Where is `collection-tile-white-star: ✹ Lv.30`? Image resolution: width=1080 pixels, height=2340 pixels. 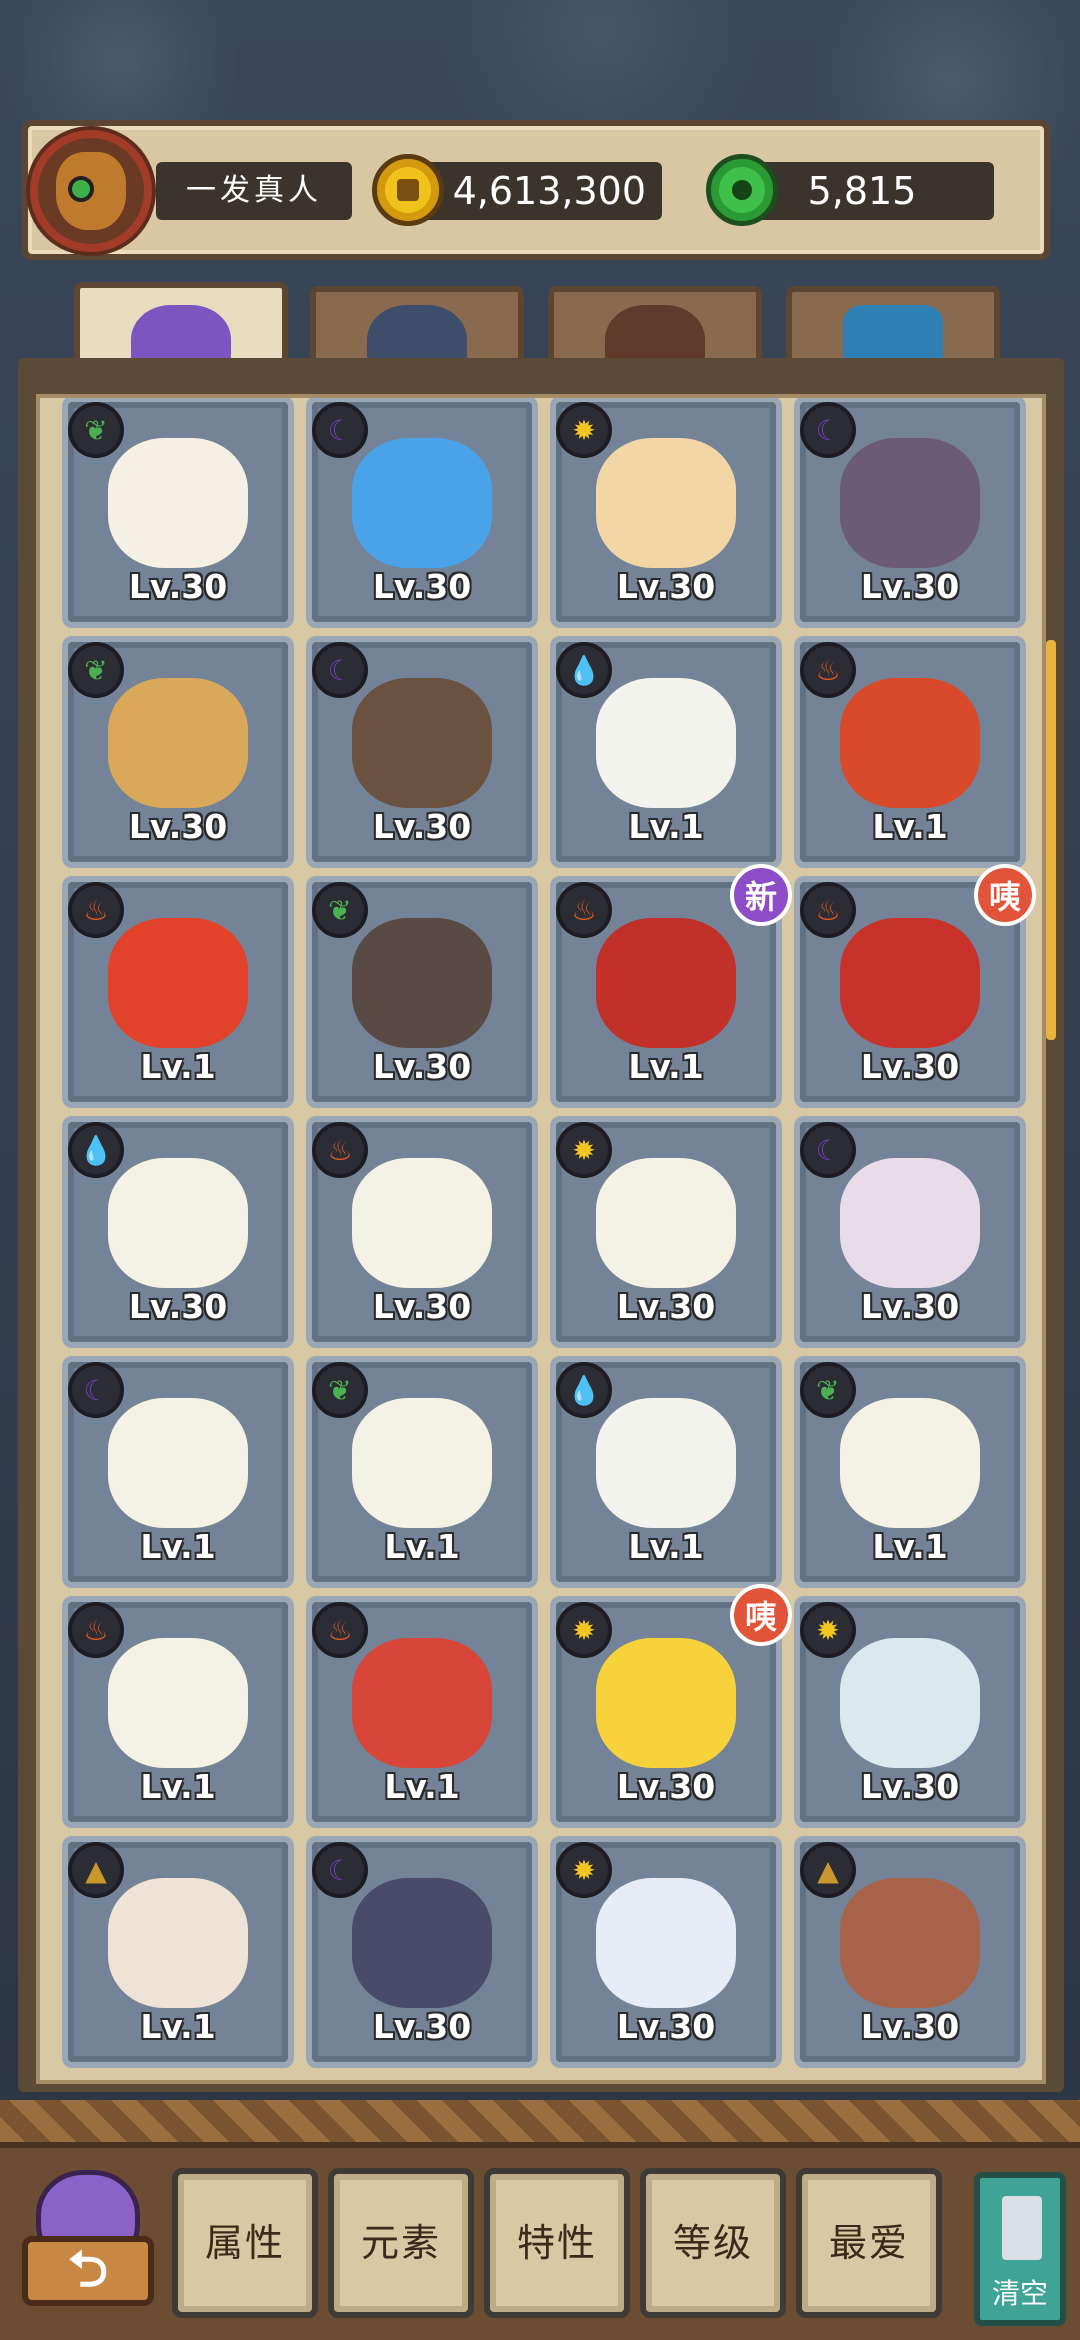 collection-tile-white-star: ✹ Lv.30 is located at coordinates (666, 1952).